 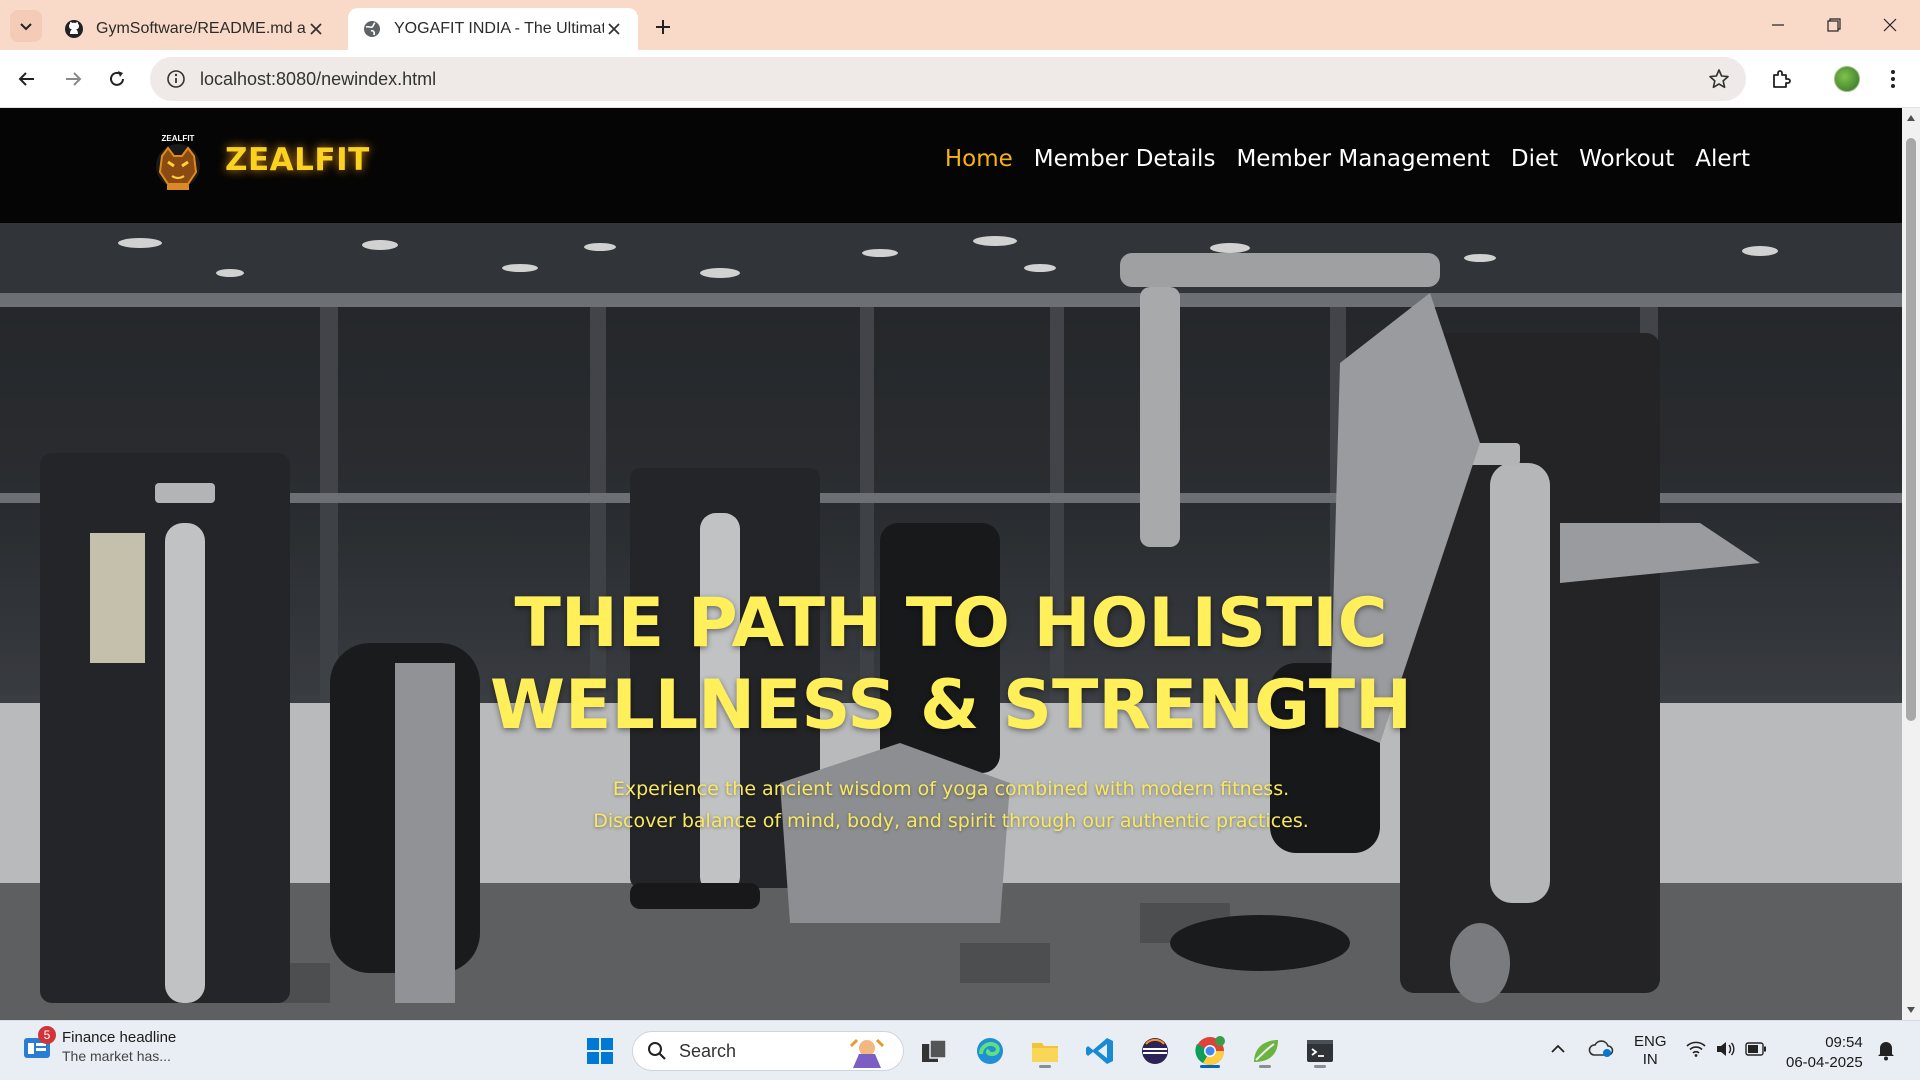 What do you see at coordinates (1911, 1010) in the screenshot?
I see `scroll-down-arrow-icon` at bounding box center [1911, 1010].